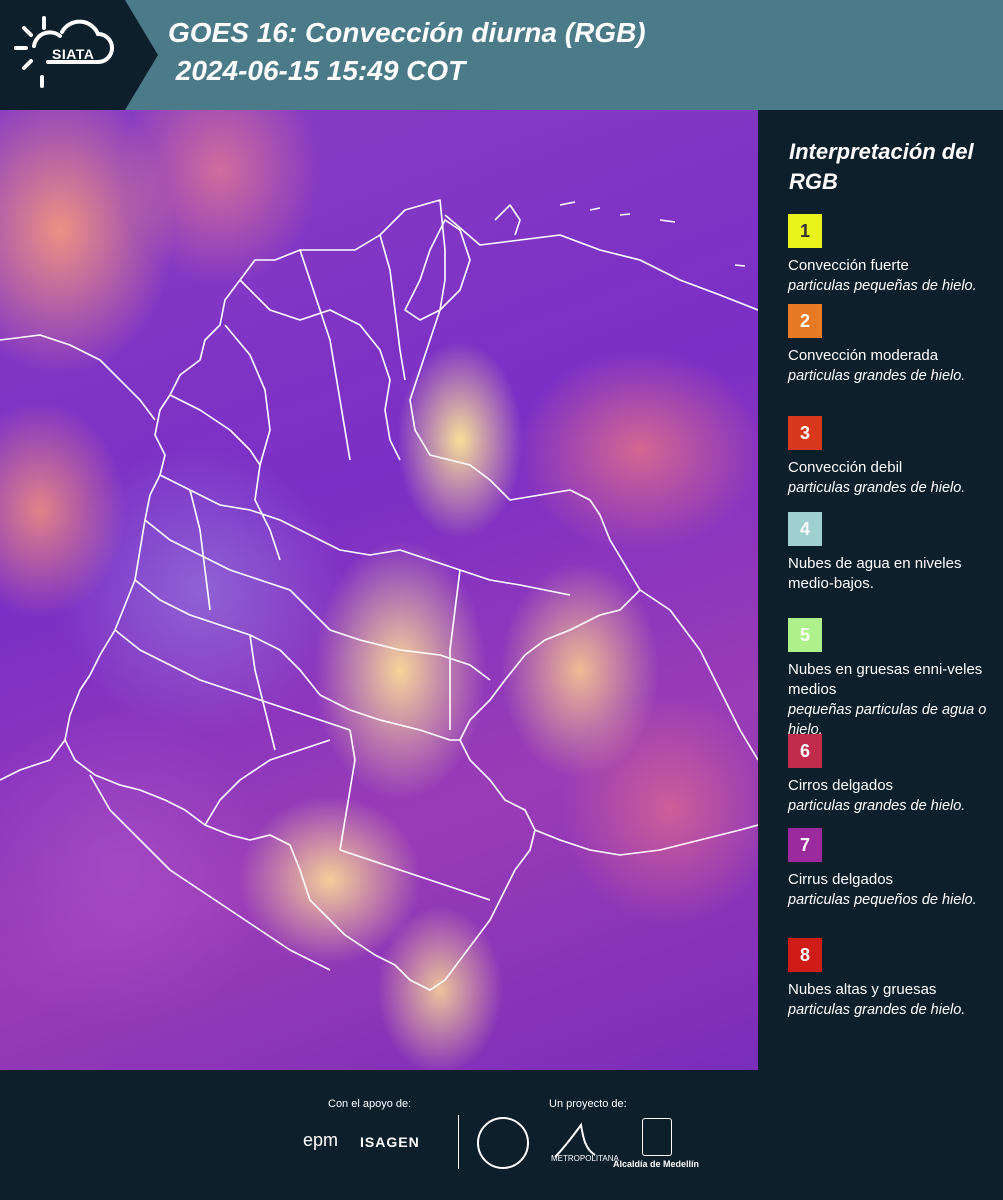  I want to click on footer-divider, so click(458, 1142).